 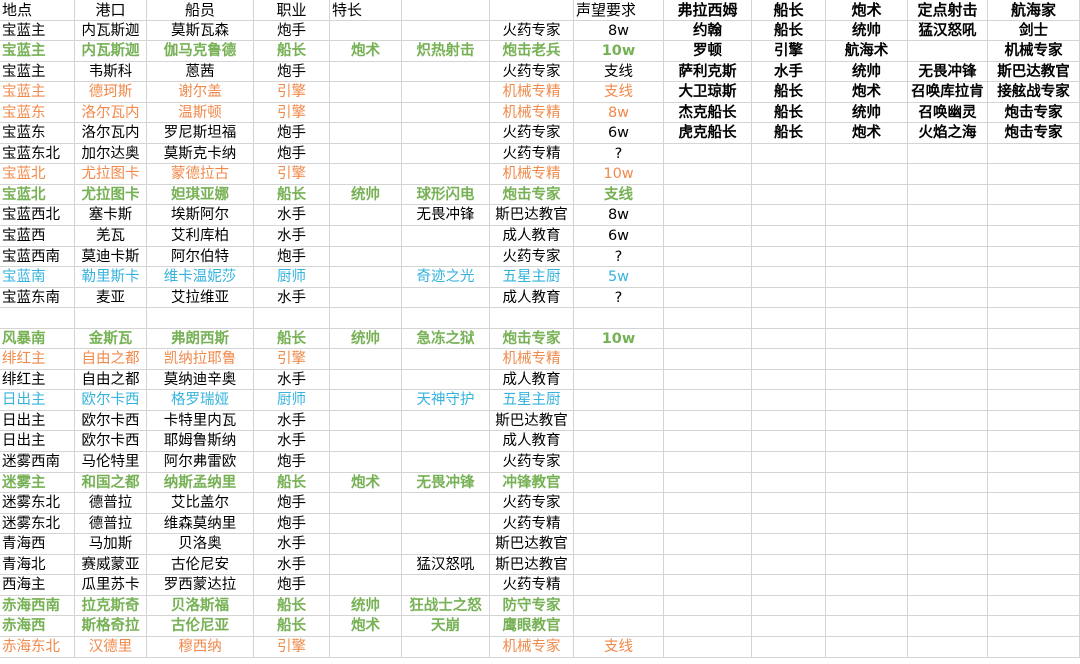 What do you see at coordinates (111, 277) in the screenshot?
I see `cell-port: 勒里斯卡` at bounding box center [111, 277].